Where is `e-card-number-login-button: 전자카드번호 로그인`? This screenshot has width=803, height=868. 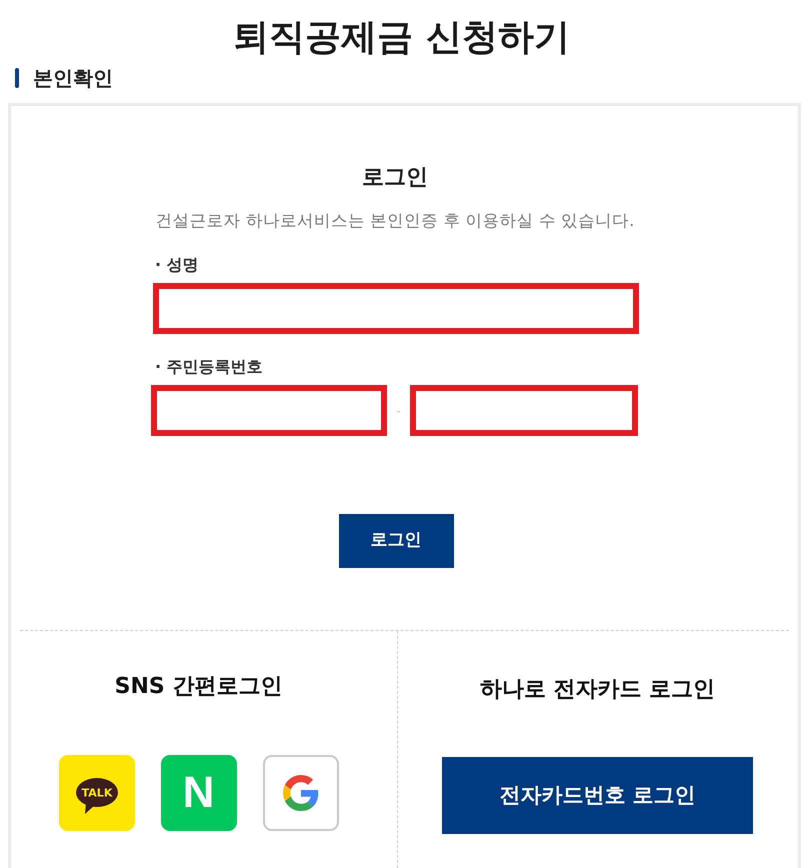
e-card-number-login-button: 전자카드번호 로그인 is located at coordinates (597, 795).